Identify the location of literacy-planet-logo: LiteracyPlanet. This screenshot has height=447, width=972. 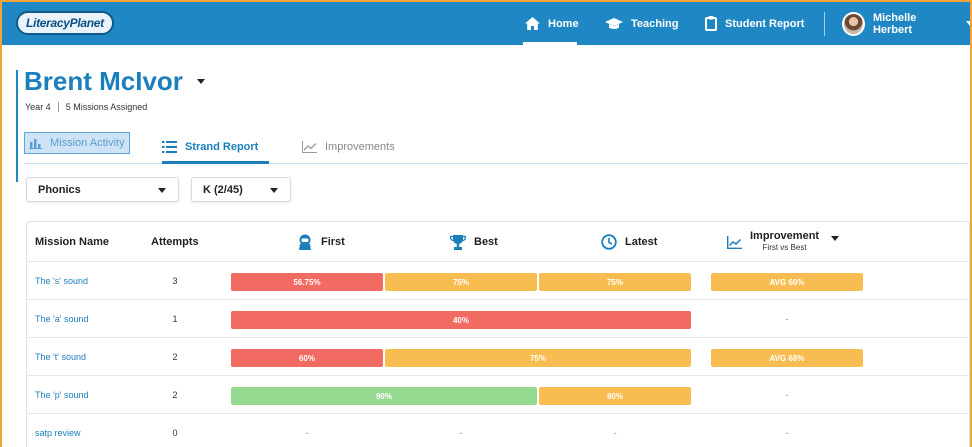
(65, 23).